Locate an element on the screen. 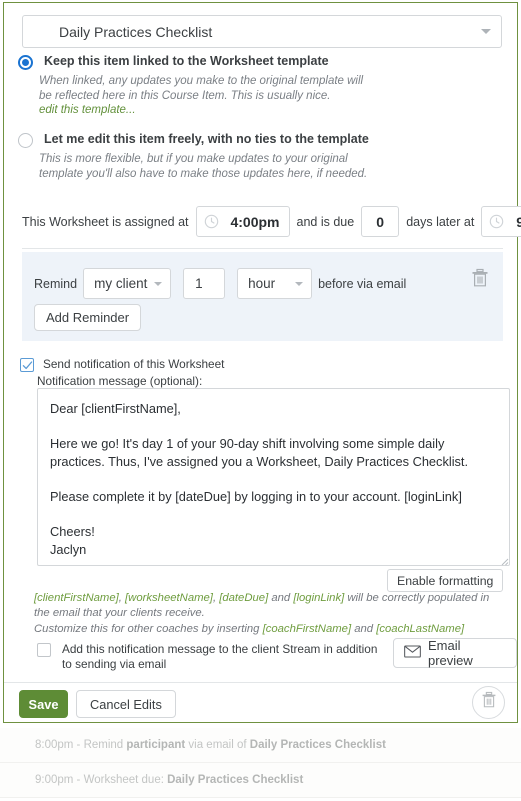  textarea-resize-handle is located at coordinates (504, 559).